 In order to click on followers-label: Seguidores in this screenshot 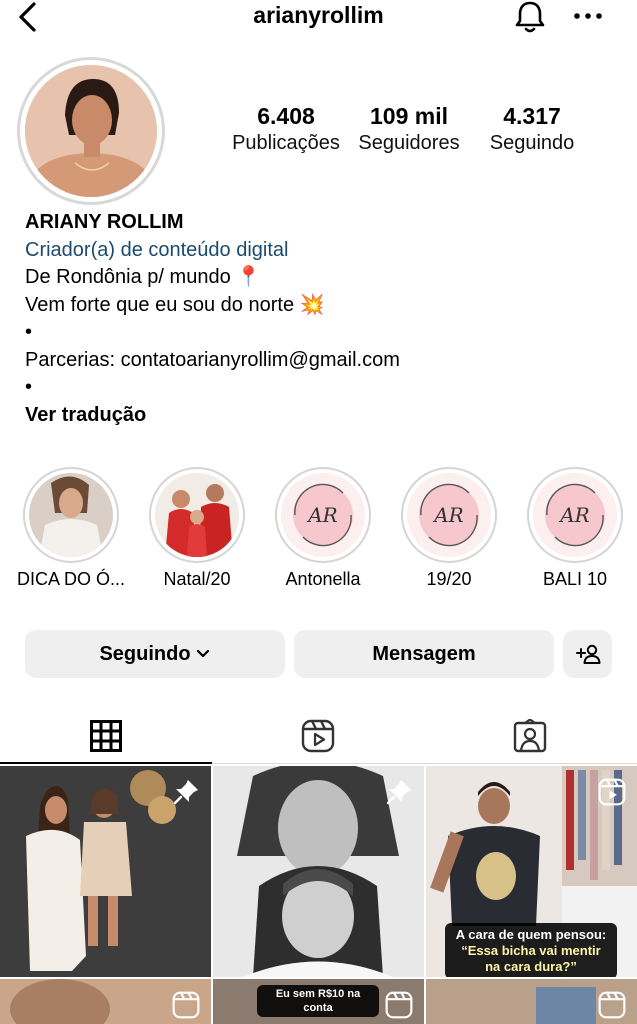, I will do `click(409, 143)`.